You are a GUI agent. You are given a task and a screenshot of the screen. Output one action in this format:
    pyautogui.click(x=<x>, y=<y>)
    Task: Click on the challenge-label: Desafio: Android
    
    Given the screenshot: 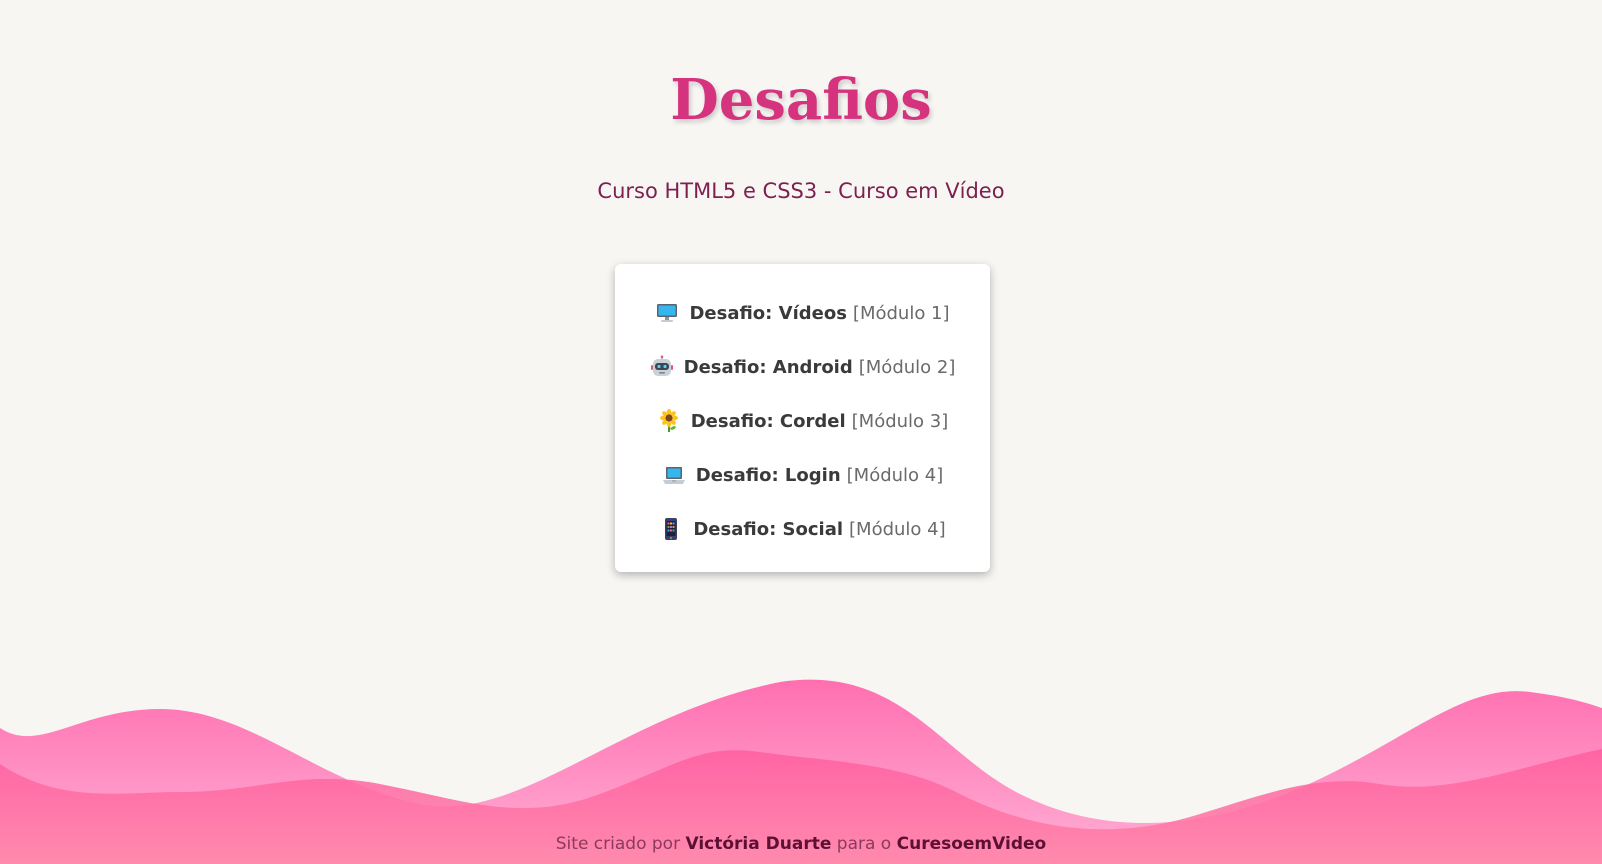 What is the action you would take?
    pyautogui.click(x=768, y=367)
    